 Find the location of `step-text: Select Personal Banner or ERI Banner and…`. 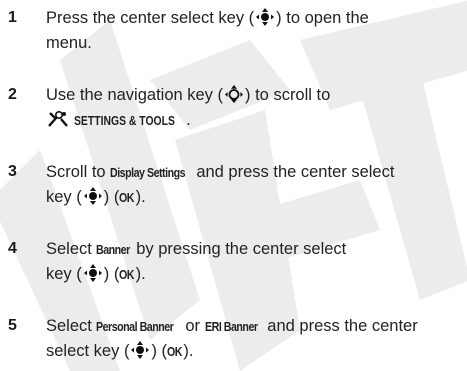

step-text: Select Personal Banner or ERI Banner and… is located at coordinates (254, 339).